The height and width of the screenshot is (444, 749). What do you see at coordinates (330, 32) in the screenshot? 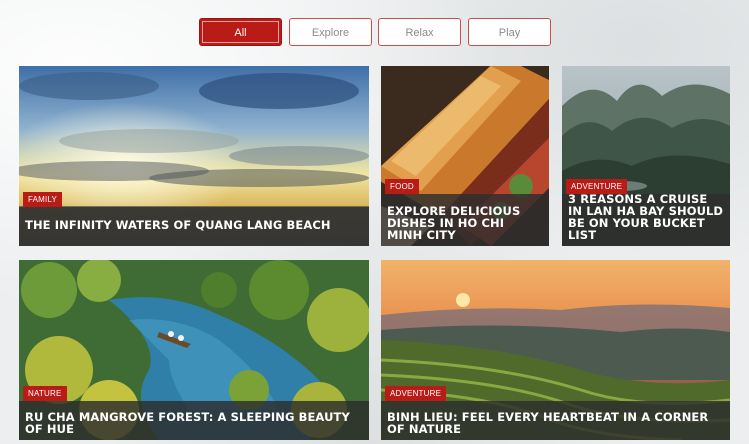
I see `filter-explore-button: Explore` at bounding box center [330, 32].